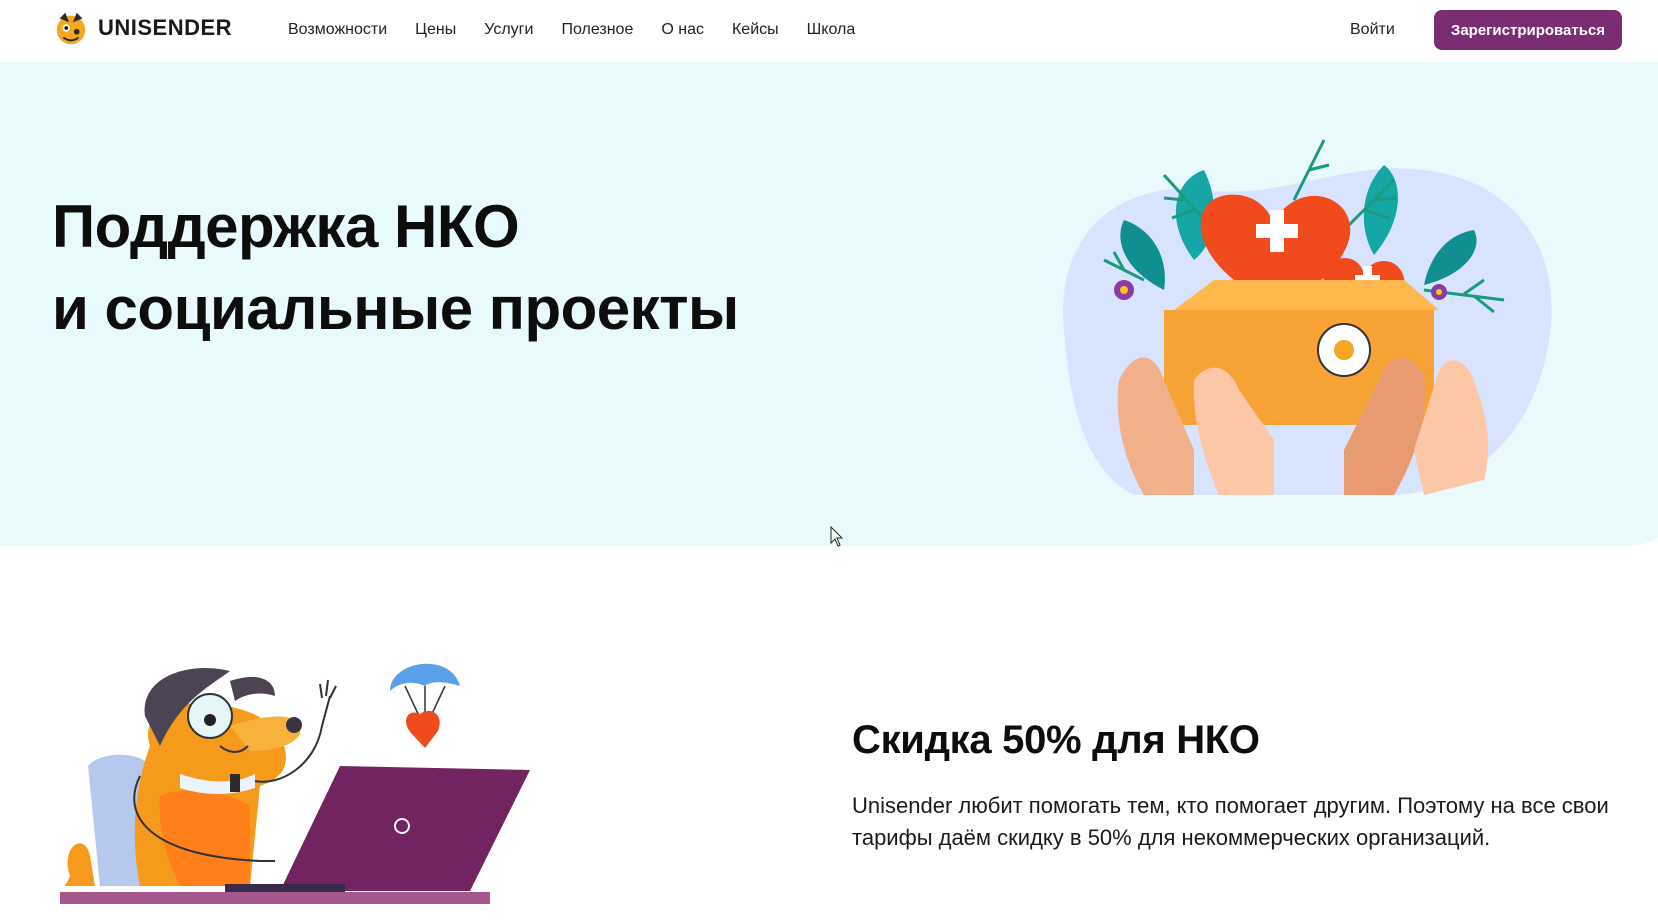 The height and width of the screenshot is (922, 1658). I want to click on discount-title: Скидка 50% для НКО, so click(1056, 740).